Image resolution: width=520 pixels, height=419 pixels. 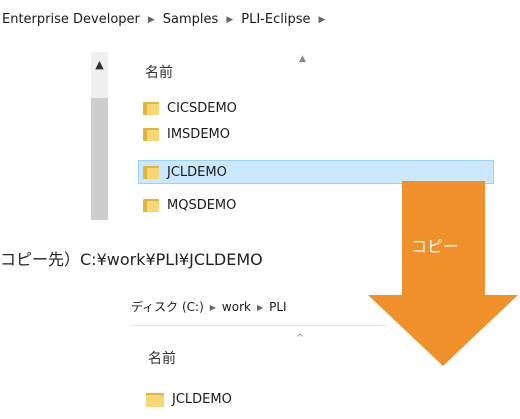 What do you see at coordinates (202, 399) in the screenshot?
I see `folder-name: JCLDEMO` at bounding box center [202, 399].